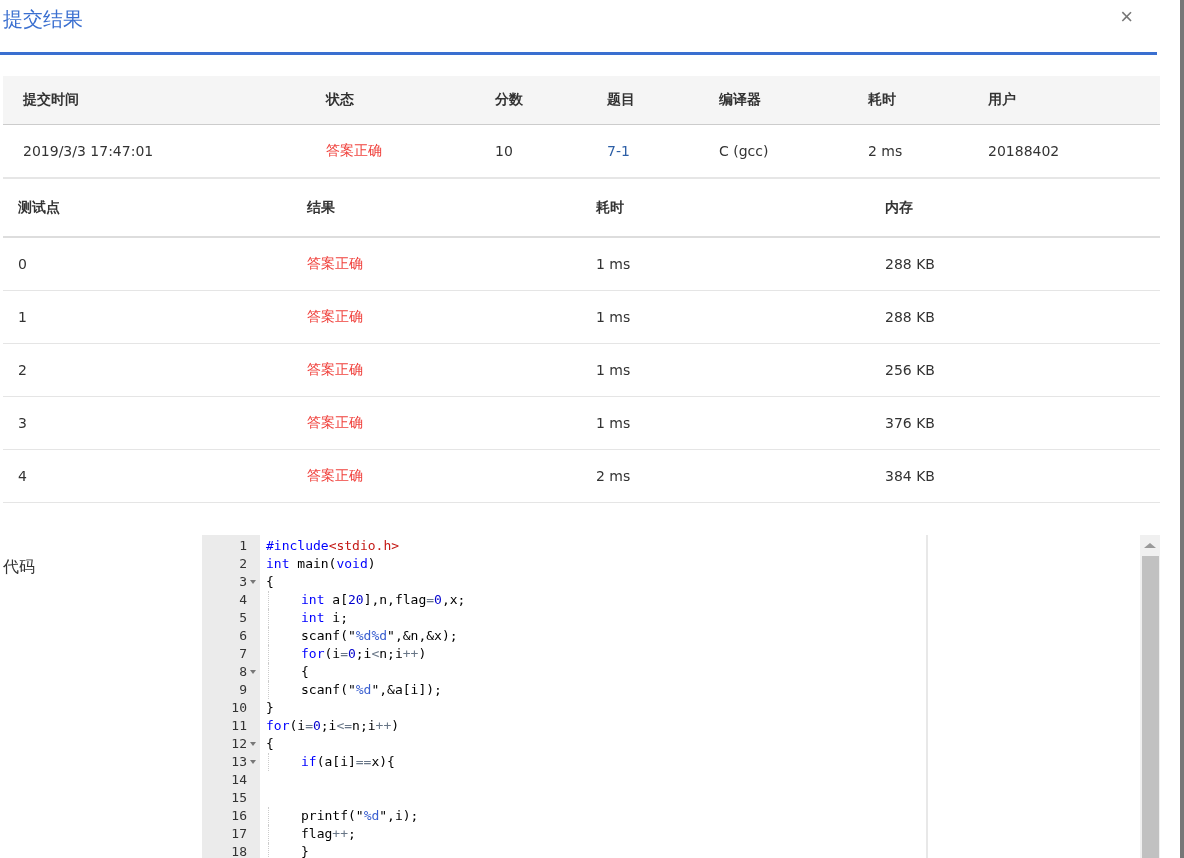  Describe the element at coordinates (243, 672) in the screenshot. I see `line-number: 8` at that location.